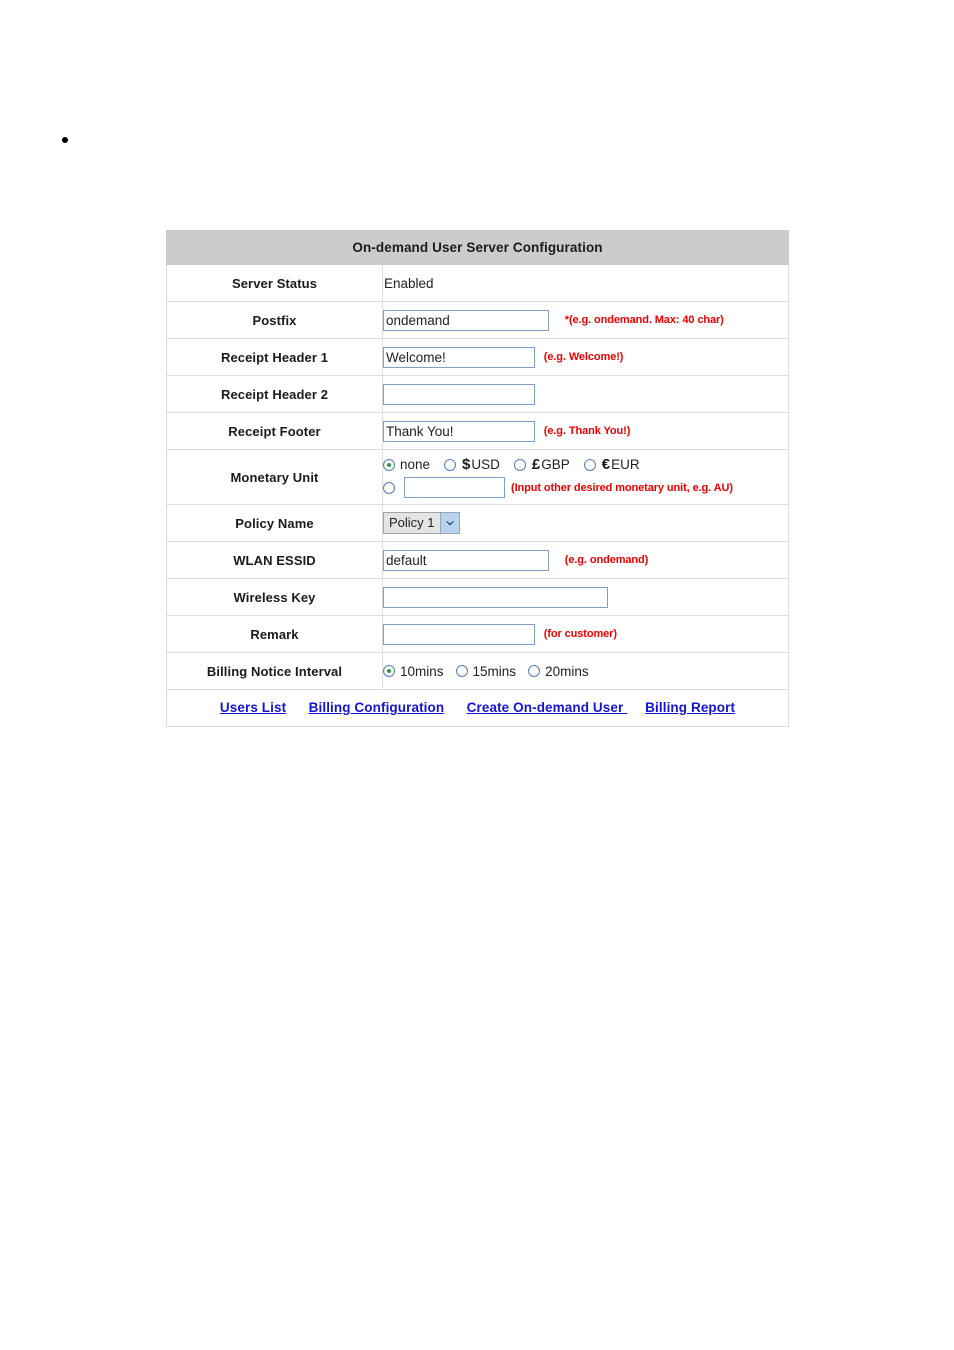 This screenshot has height=1350, width=954. Describe the element at coordinates (459, 431) in the screenshot. I see `receipt-footer-input` at that location.